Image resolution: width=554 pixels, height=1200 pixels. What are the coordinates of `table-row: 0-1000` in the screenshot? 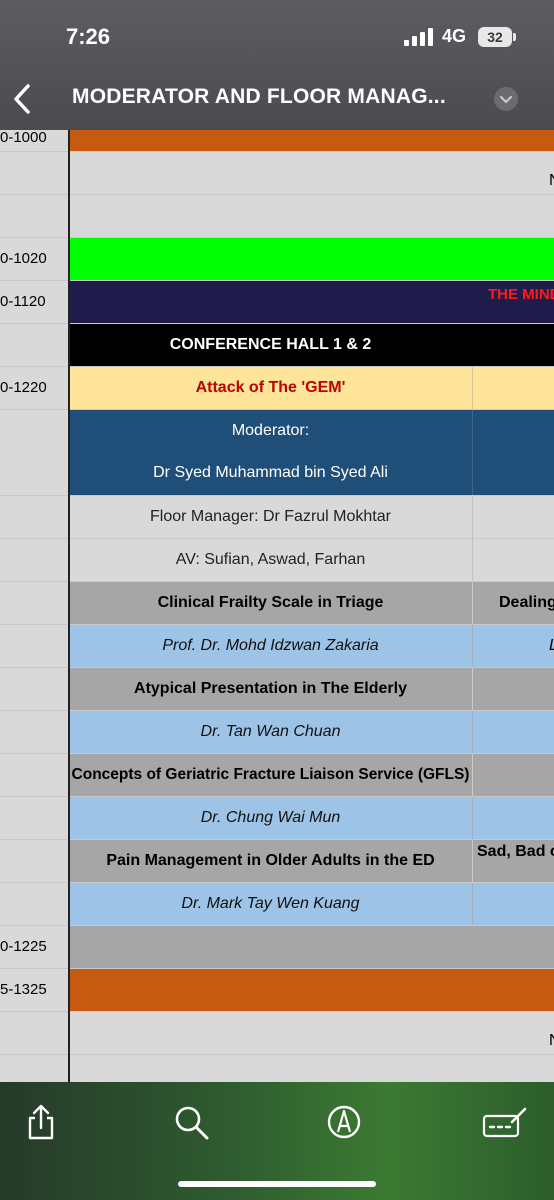 It's located at (277, 140).